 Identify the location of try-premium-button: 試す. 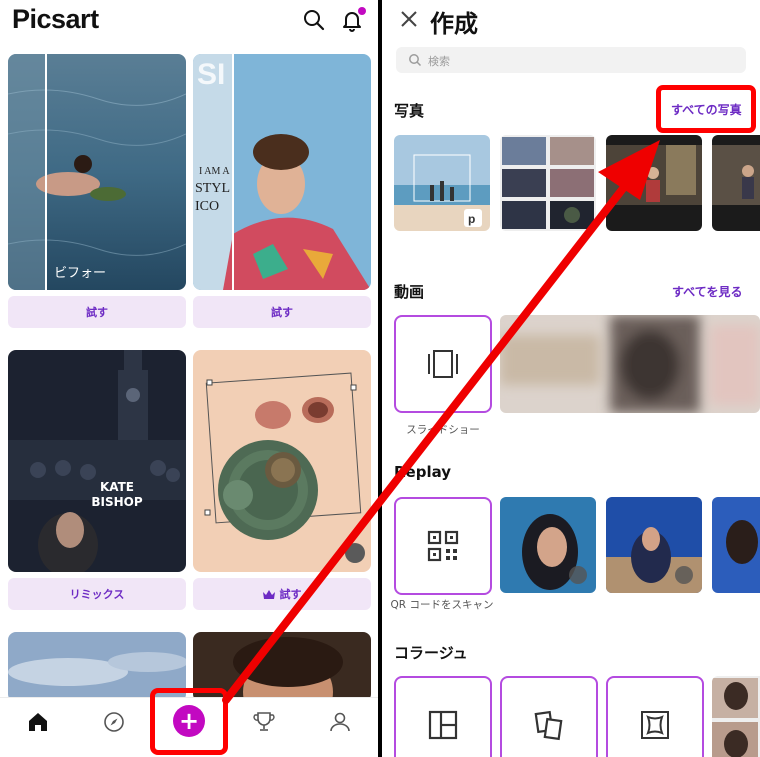
(282, 594).